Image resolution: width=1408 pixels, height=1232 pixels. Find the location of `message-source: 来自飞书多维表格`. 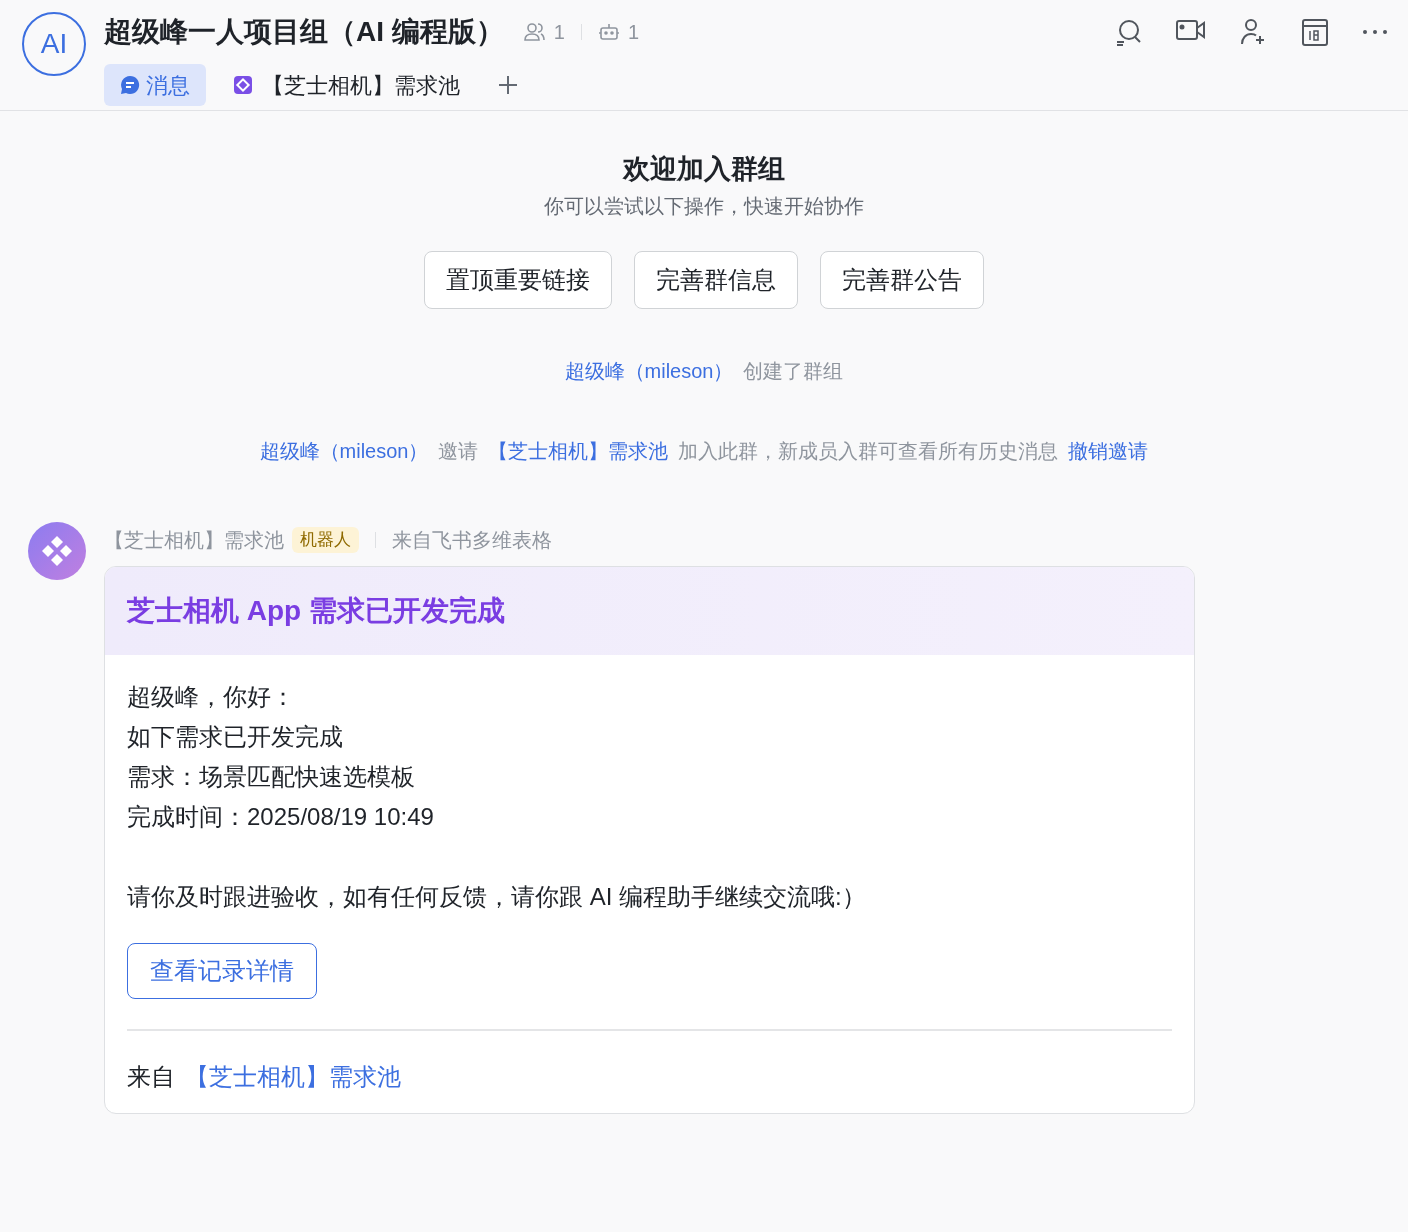

message-source: 来自飞书多维表格 is located at coordinates (472, 540).